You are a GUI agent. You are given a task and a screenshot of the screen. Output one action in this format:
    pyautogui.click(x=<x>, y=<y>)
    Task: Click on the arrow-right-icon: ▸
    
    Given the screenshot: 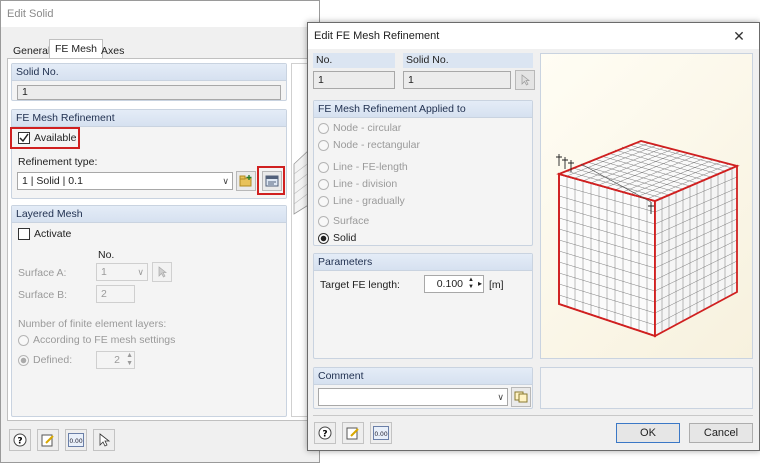 What is the action you would take?
    pyautogui.click(x=480, y=284)
    